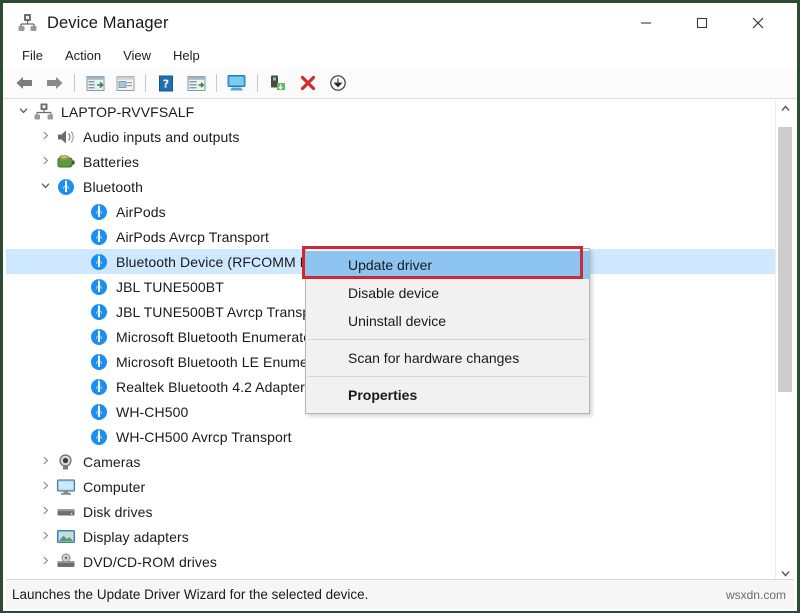  Describe the element at coordinates (393, 236) in the screenshot. I see `tree-row: ᛦ AirPods Avrcp Transport` at that location.